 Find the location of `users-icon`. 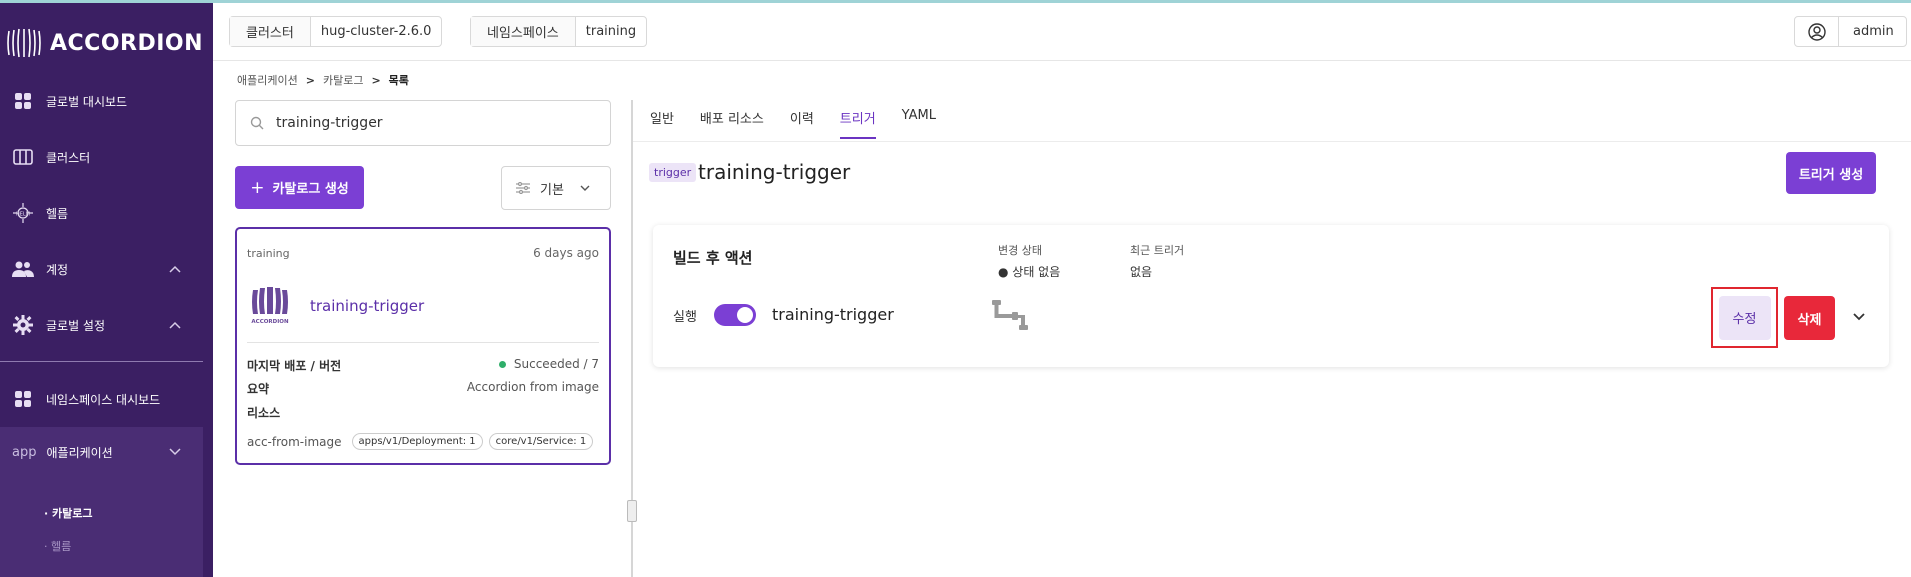

users-icon is located at coordinates (23, 269).